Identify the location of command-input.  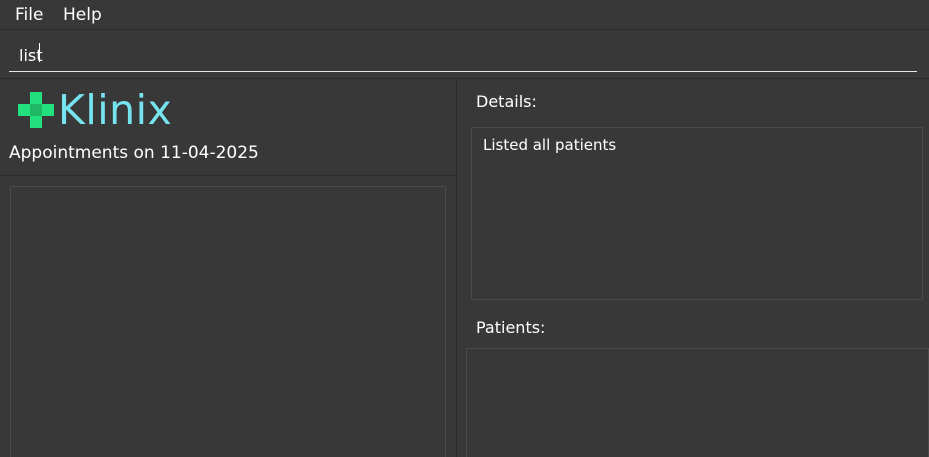
(463, 55).